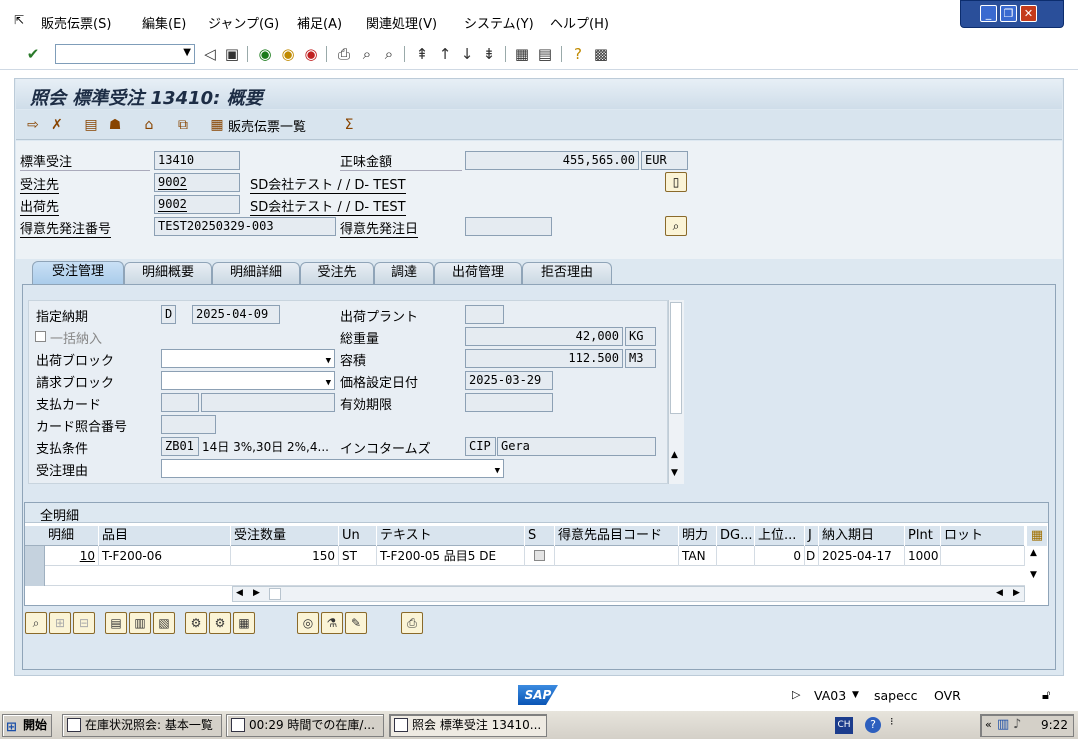 The width and height of the screenshot is (1078, 739). I want to click on volume-icon: ♪, so click(1017, 724).